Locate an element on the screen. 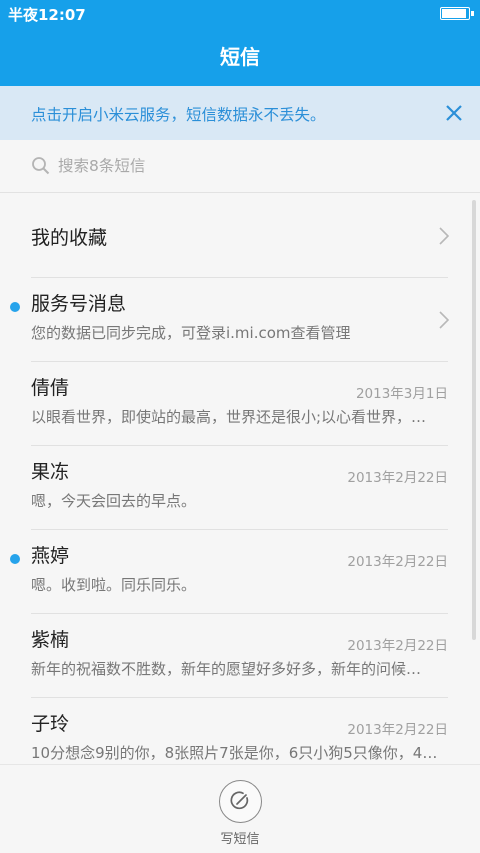  contact-name: 服务号消息 is located at coordinates (79, 304).